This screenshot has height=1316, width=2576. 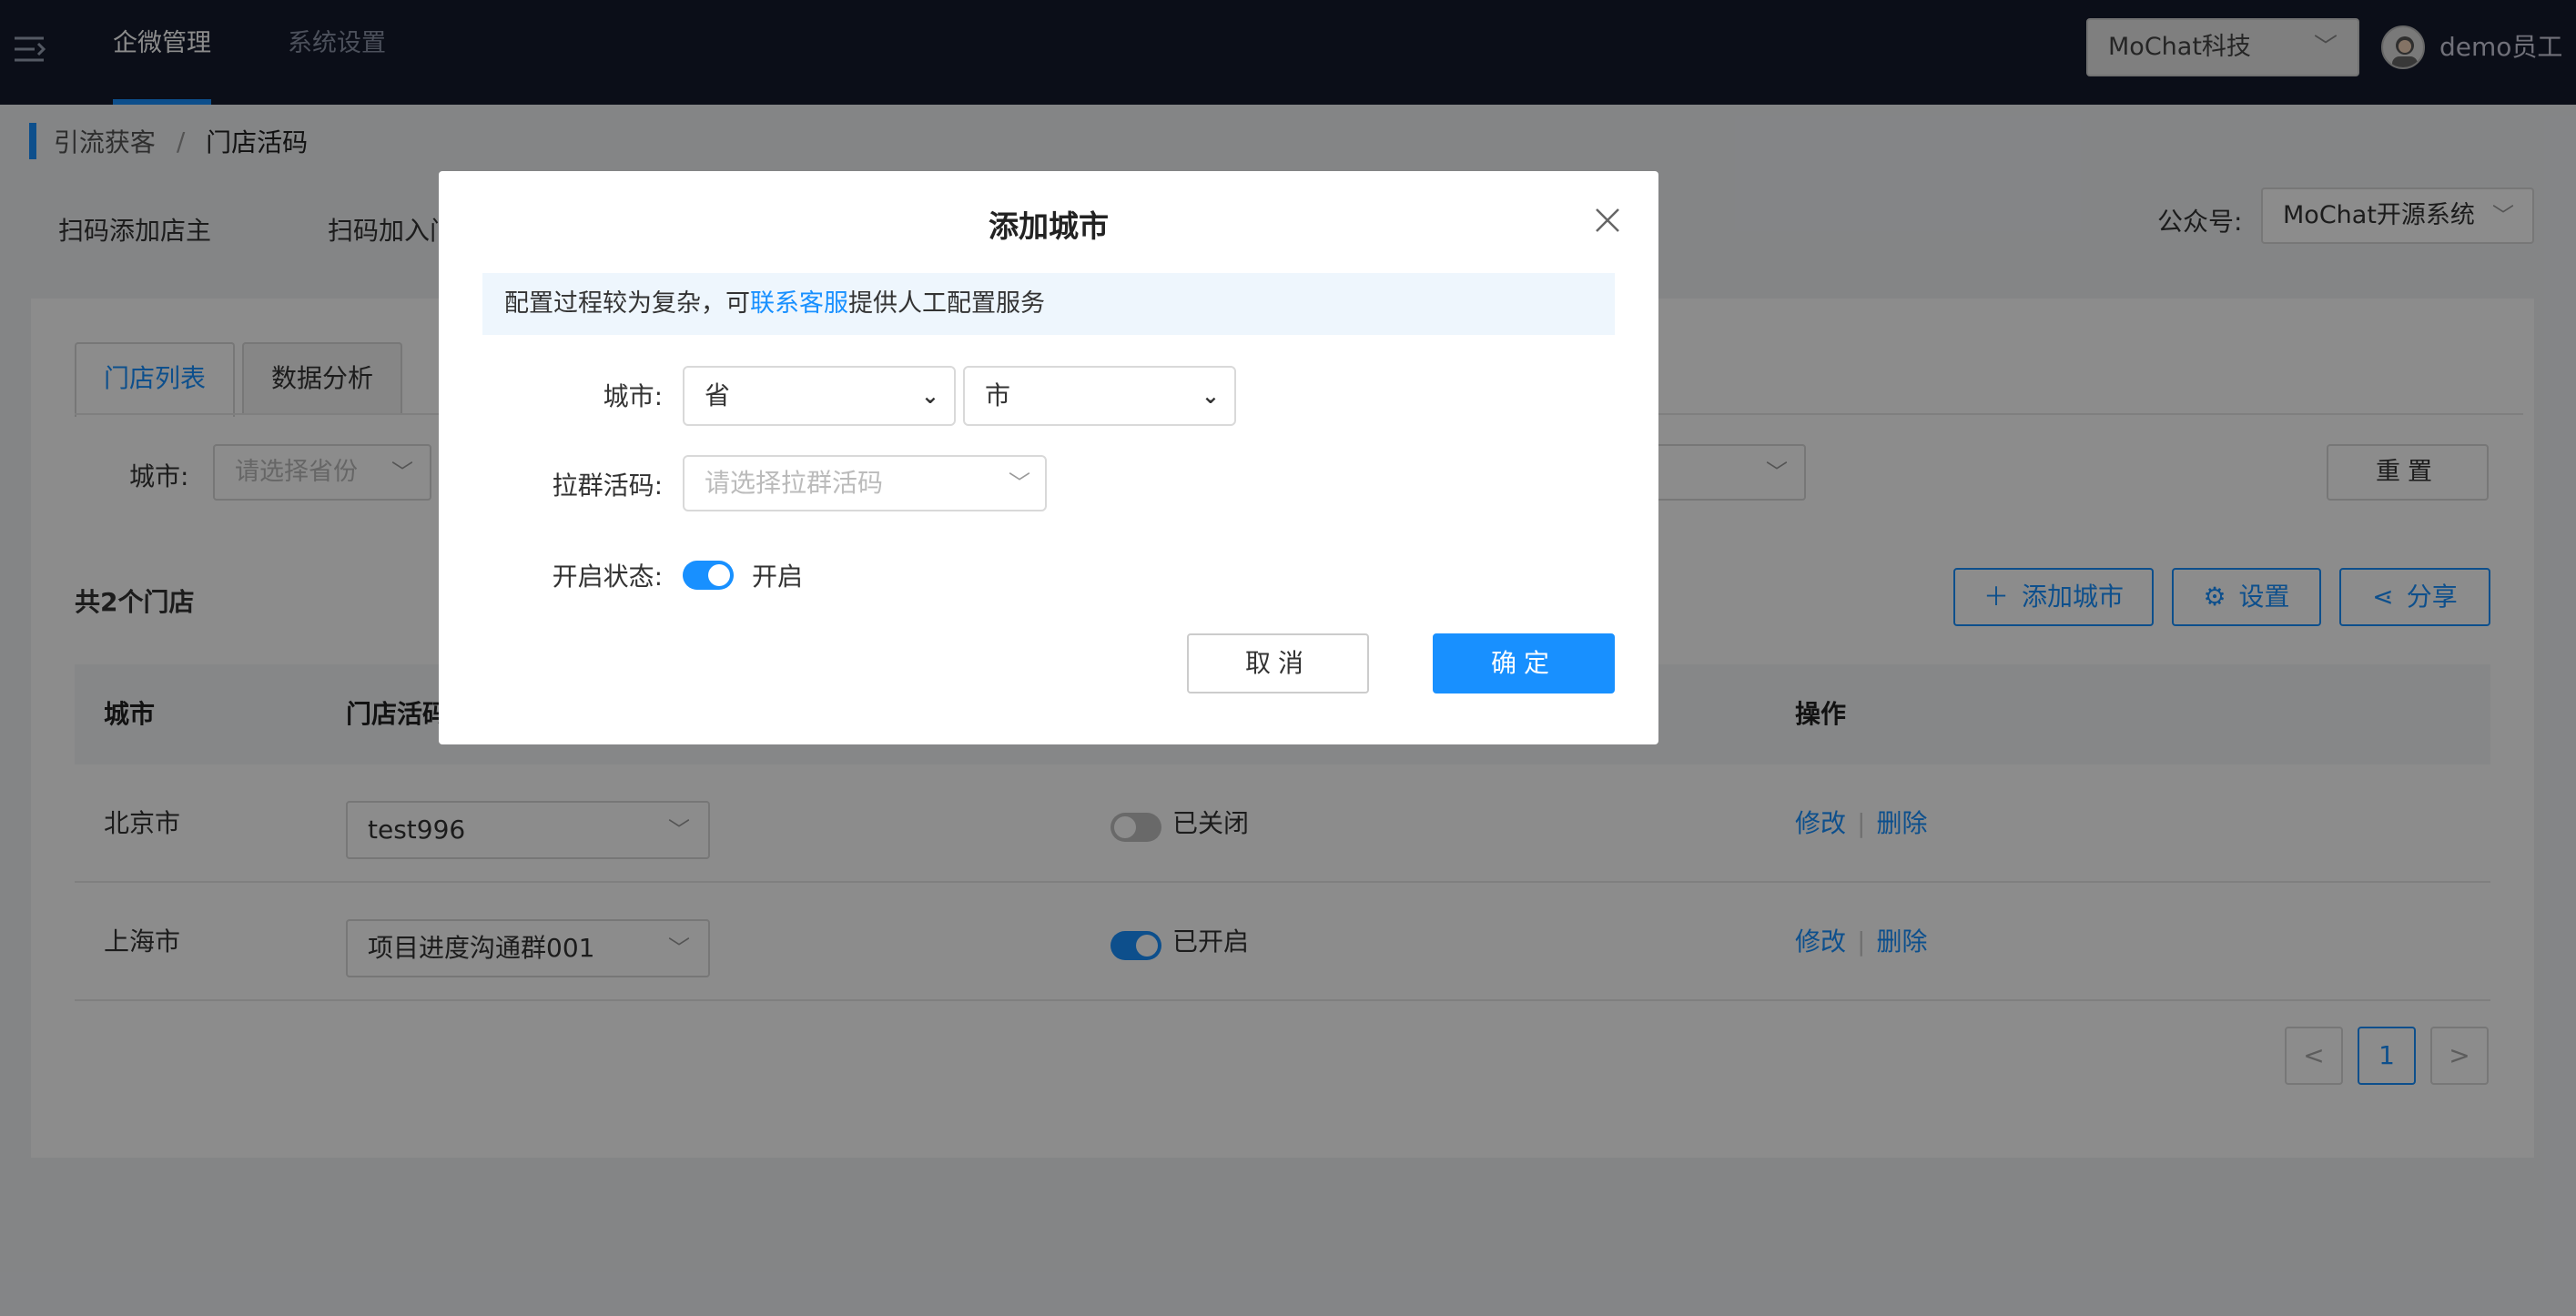 I want to click on province-select-value: 省, so click(x=718, y=395).